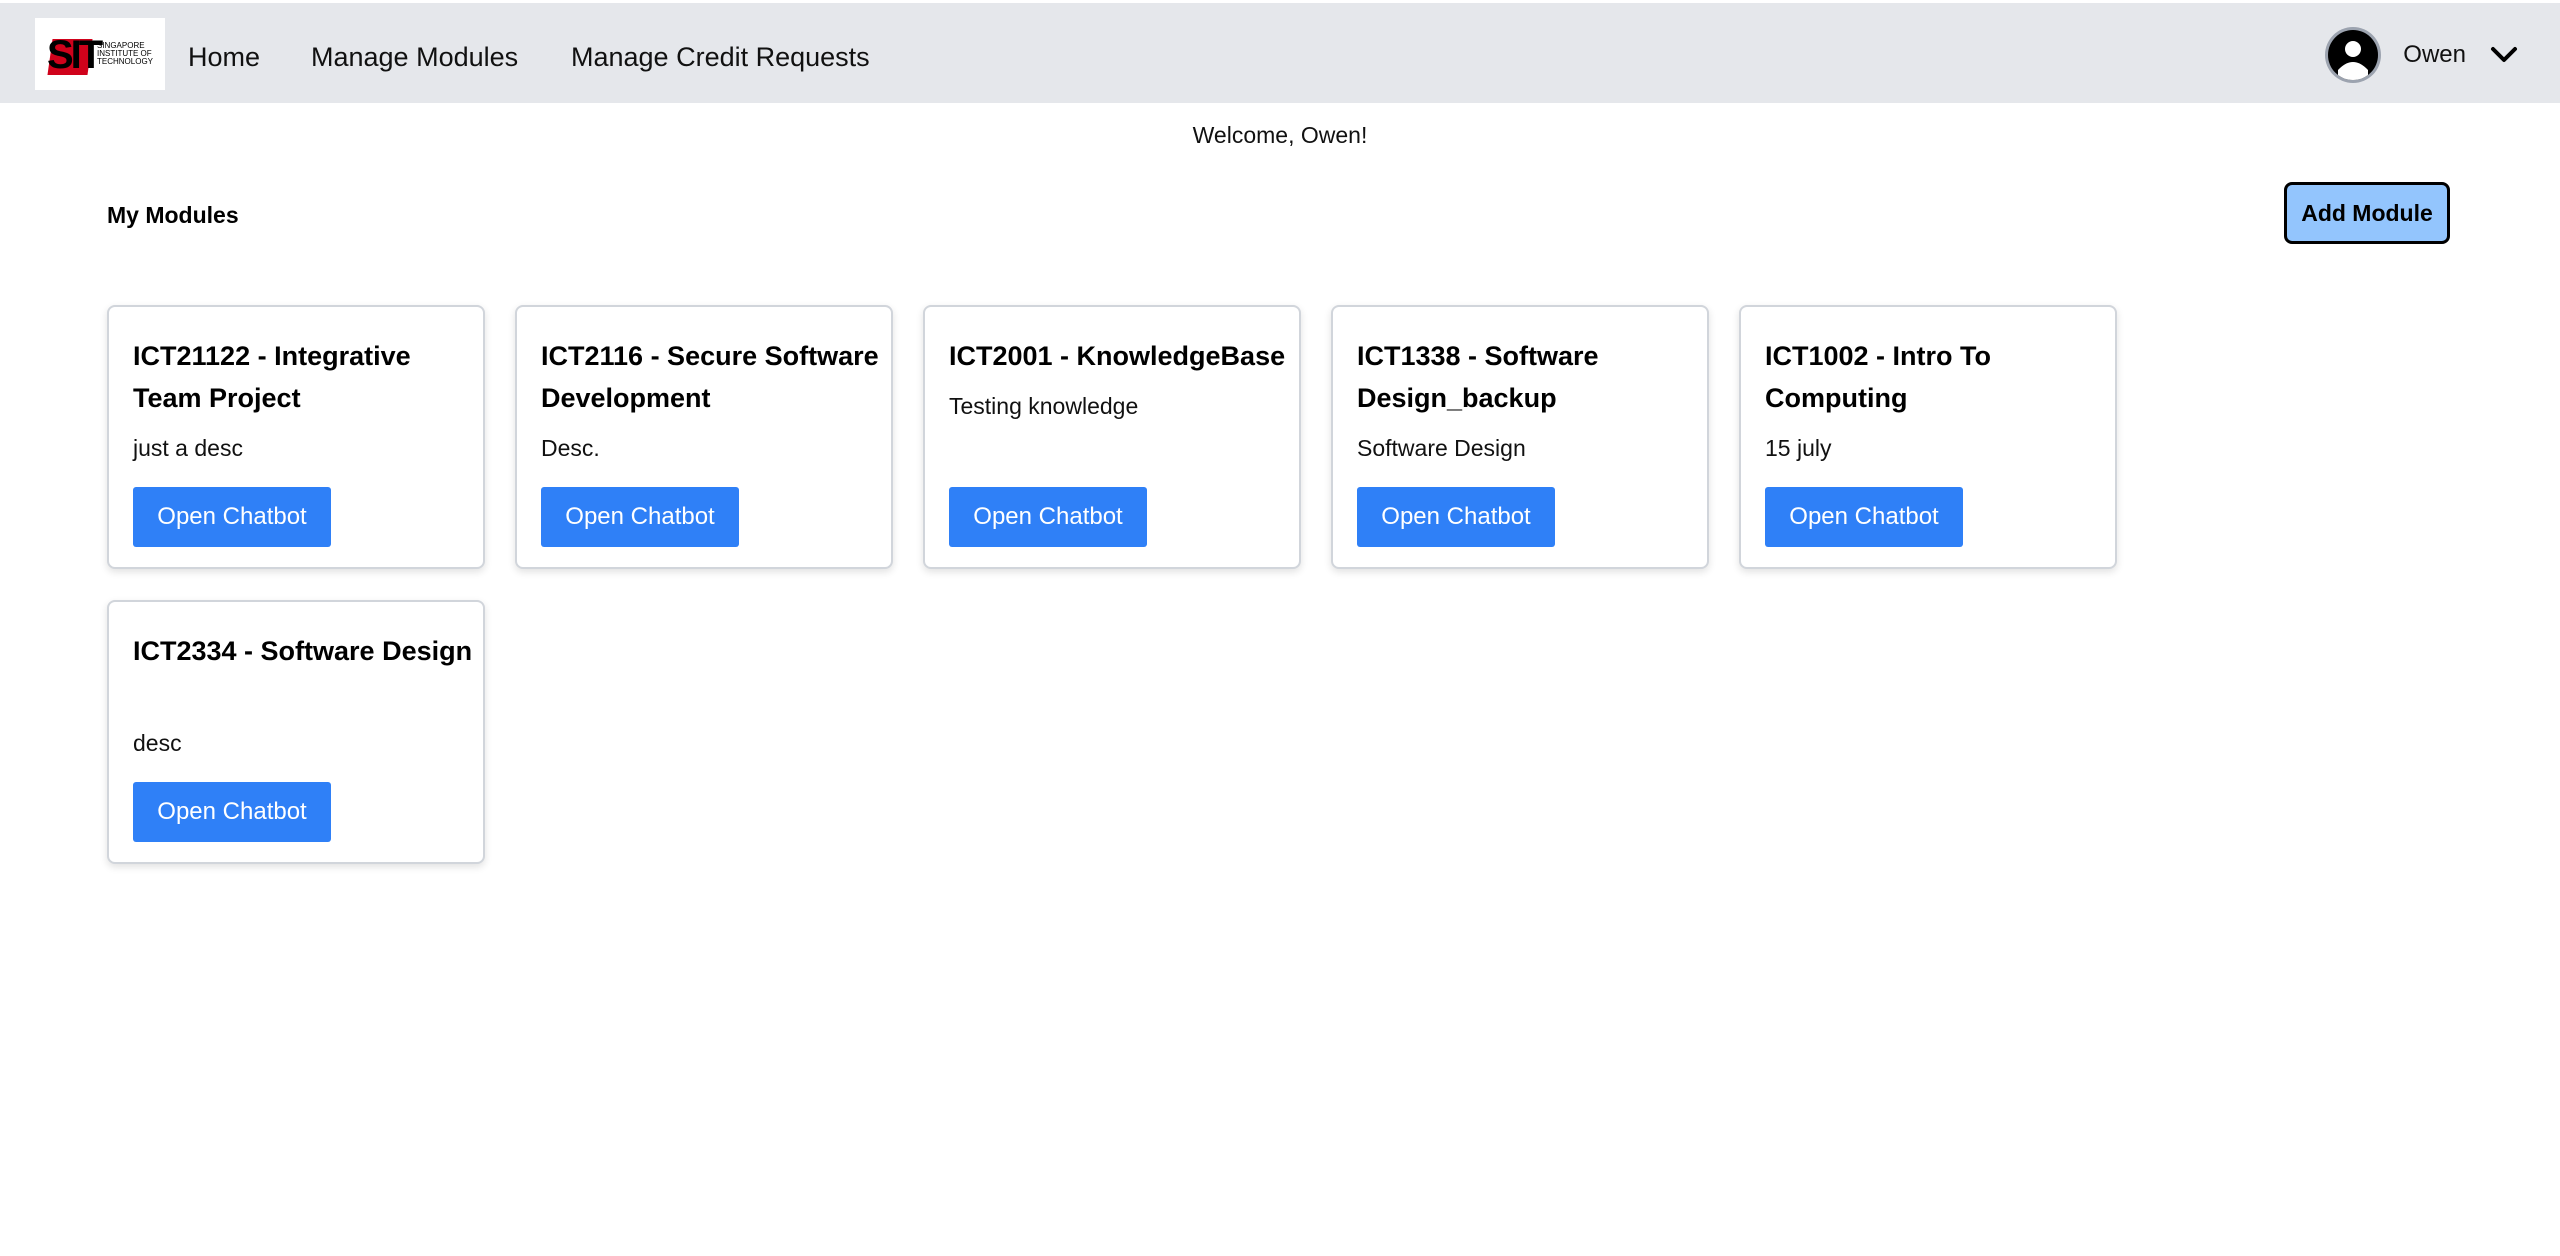 The width and height of the screenshot is (2560, 1256). I want to click on logo-subtext: SINGAPORE INSTITUTE OF TECHNOLOGY, so click(125, 53).